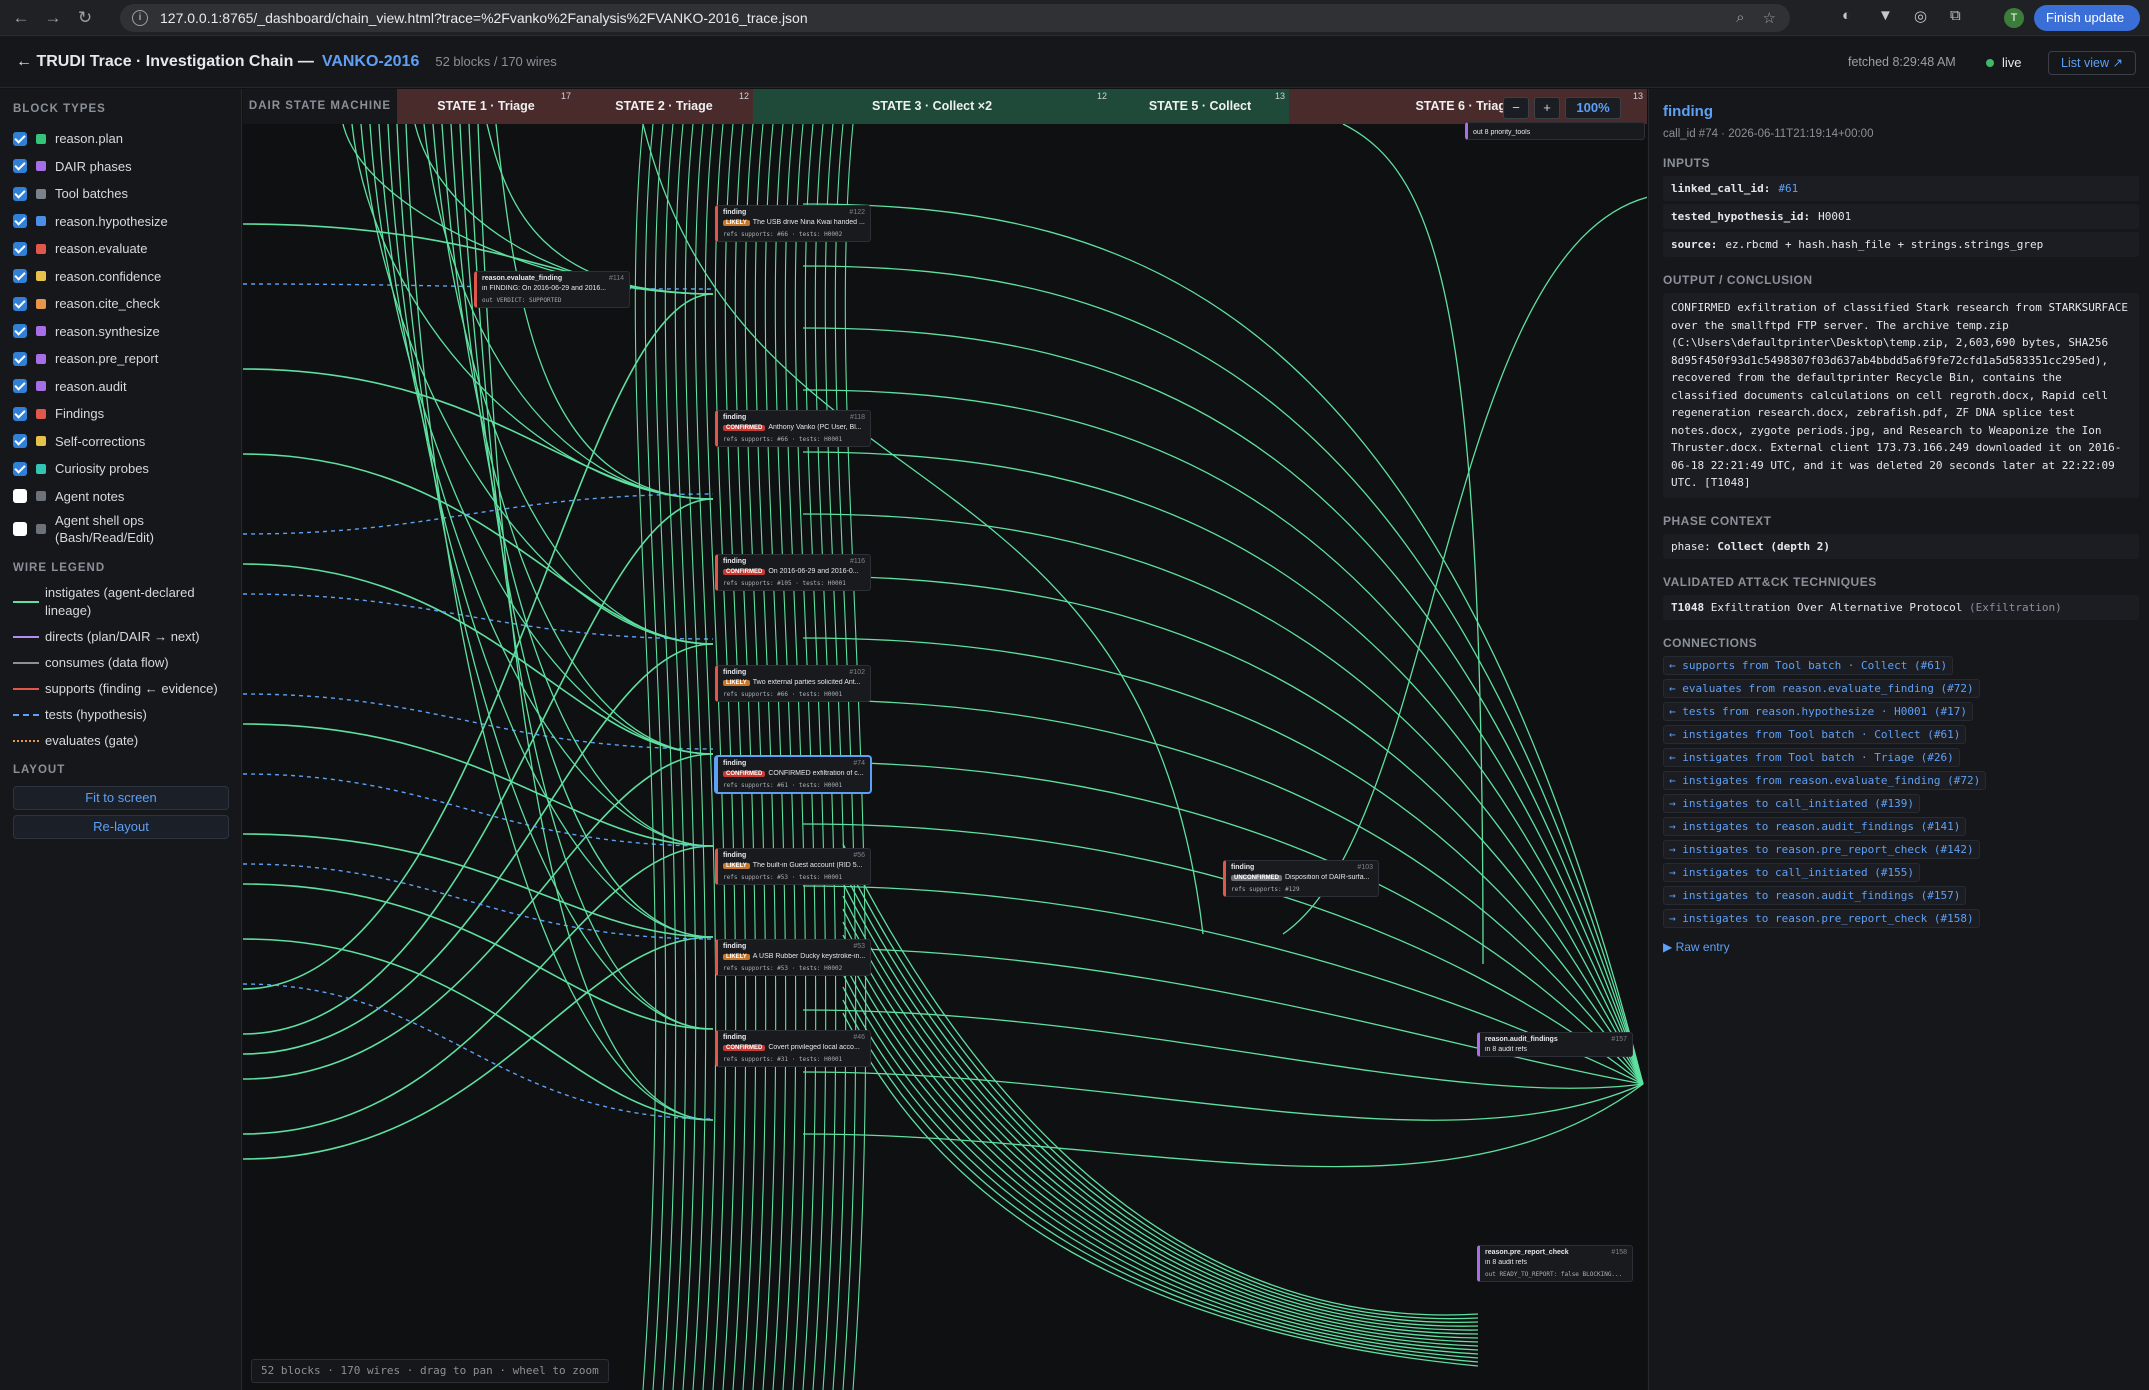 This screenshot has width=2149, height=1390. Describe the element at coordinates (127, 497) in the screenshot. I see `block-type-toggle: Agent notes` at that location.